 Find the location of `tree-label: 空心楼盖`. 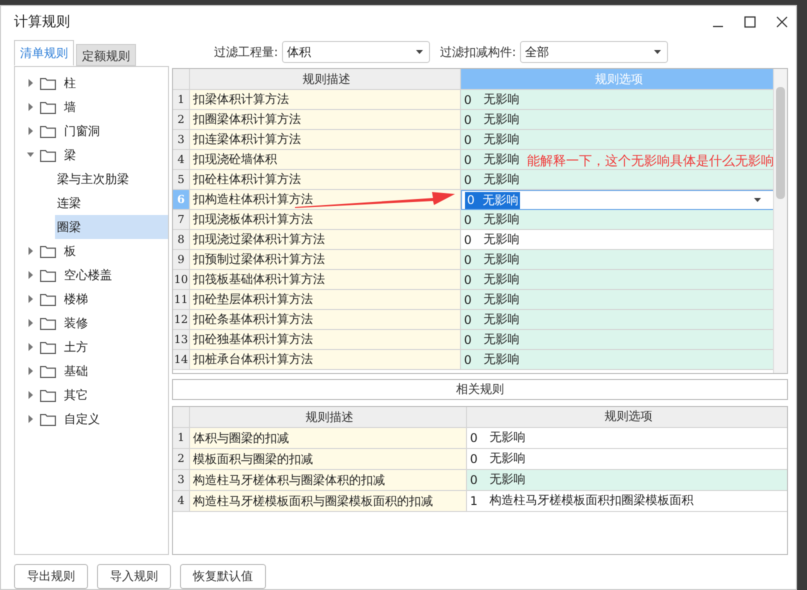

tree-label: 空心楼盖 is located at coordinates (88, 275).